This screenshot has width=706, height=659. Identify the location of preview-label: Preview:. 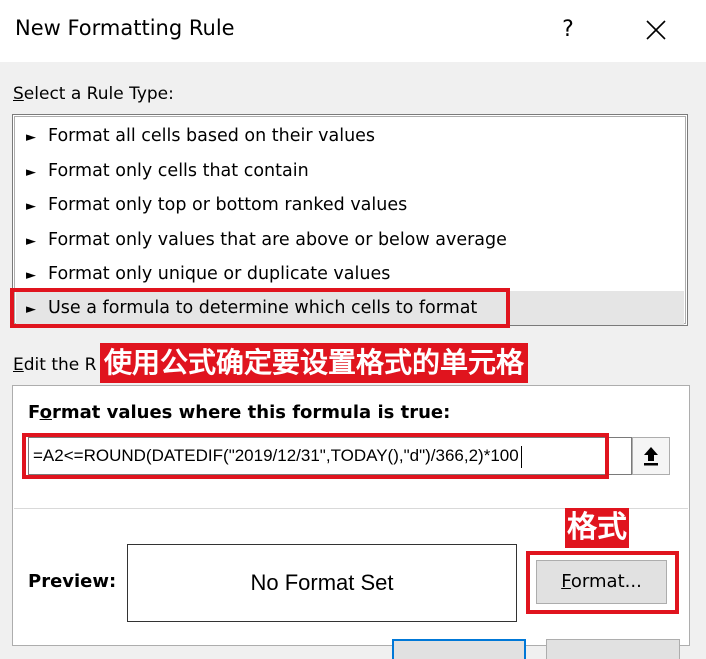
(72, 581).